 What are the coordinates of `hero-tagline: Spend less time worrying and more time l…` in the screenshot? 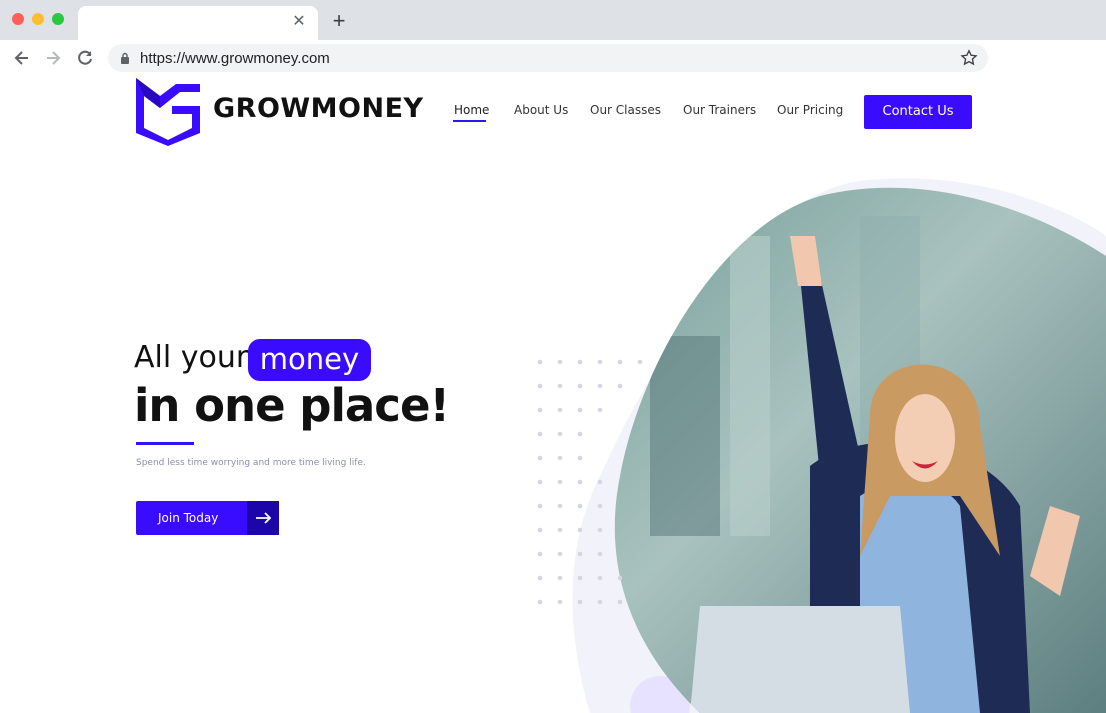 It's located at (251, 463).